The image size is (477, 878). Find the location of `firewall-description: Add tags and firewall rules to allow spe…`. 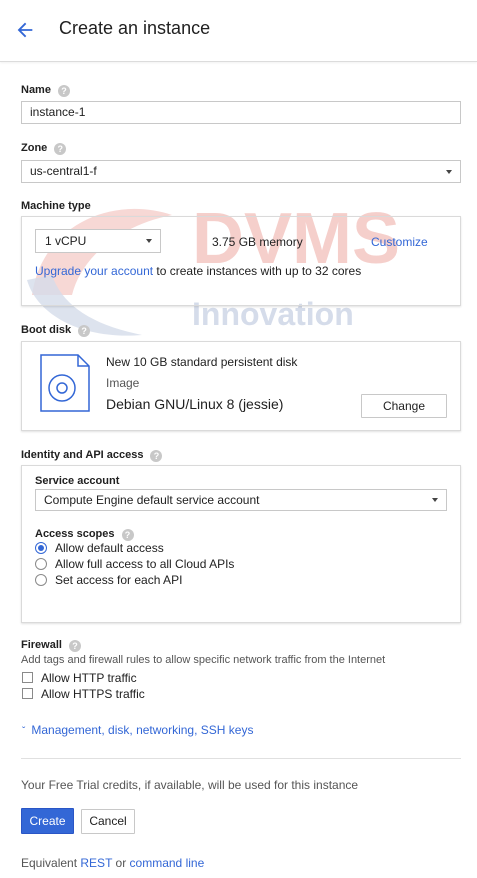

firewall-description: Add tags and firewall rules to allow spe… is located at coordinates (203, 660).